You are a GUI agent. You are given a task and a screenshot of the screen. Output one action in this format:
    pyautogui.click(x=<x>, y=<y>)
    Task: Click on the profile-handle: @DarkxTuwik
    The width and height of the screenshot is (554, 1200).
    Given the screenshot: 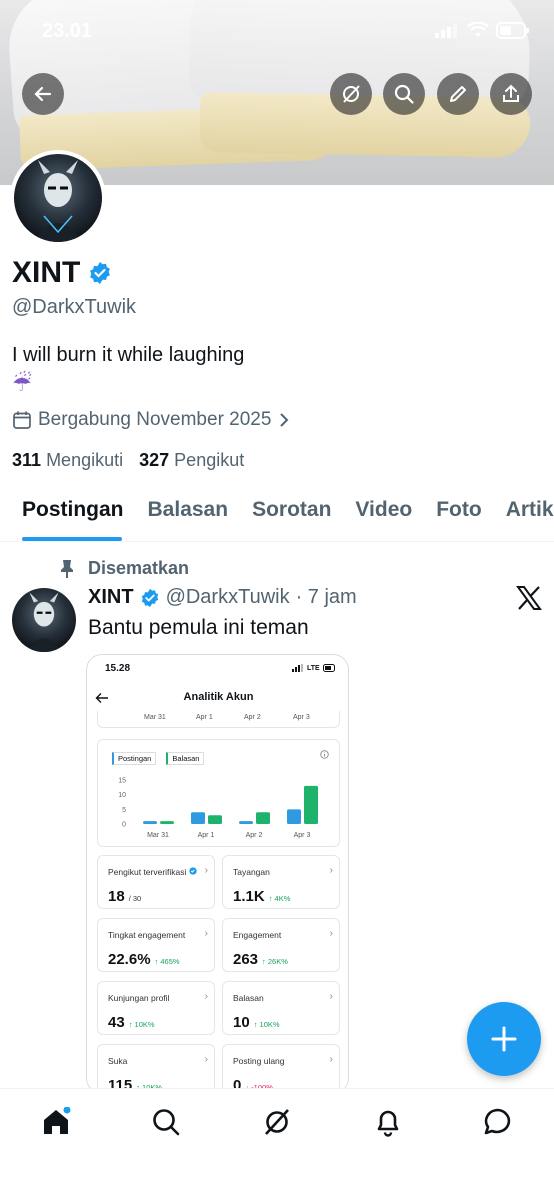 What is the action you would take?
    pyautogui.click(x=74, y=307)
    